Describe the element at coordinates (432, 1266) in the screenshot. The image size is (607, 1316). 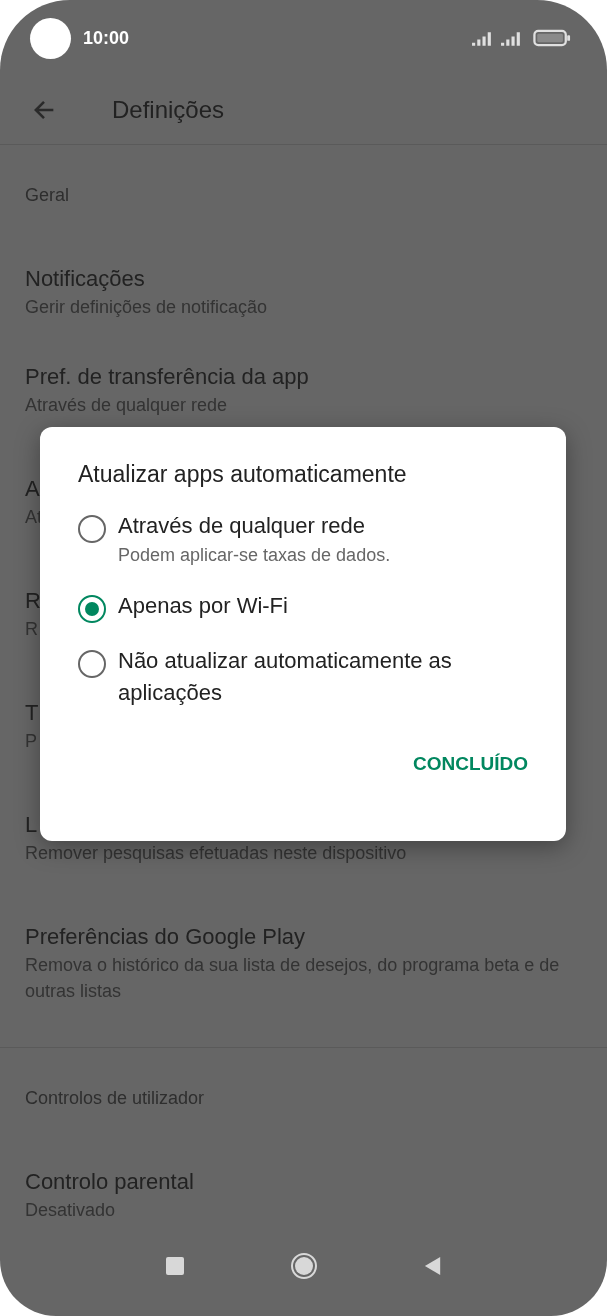
I see `back-icon` at that location.